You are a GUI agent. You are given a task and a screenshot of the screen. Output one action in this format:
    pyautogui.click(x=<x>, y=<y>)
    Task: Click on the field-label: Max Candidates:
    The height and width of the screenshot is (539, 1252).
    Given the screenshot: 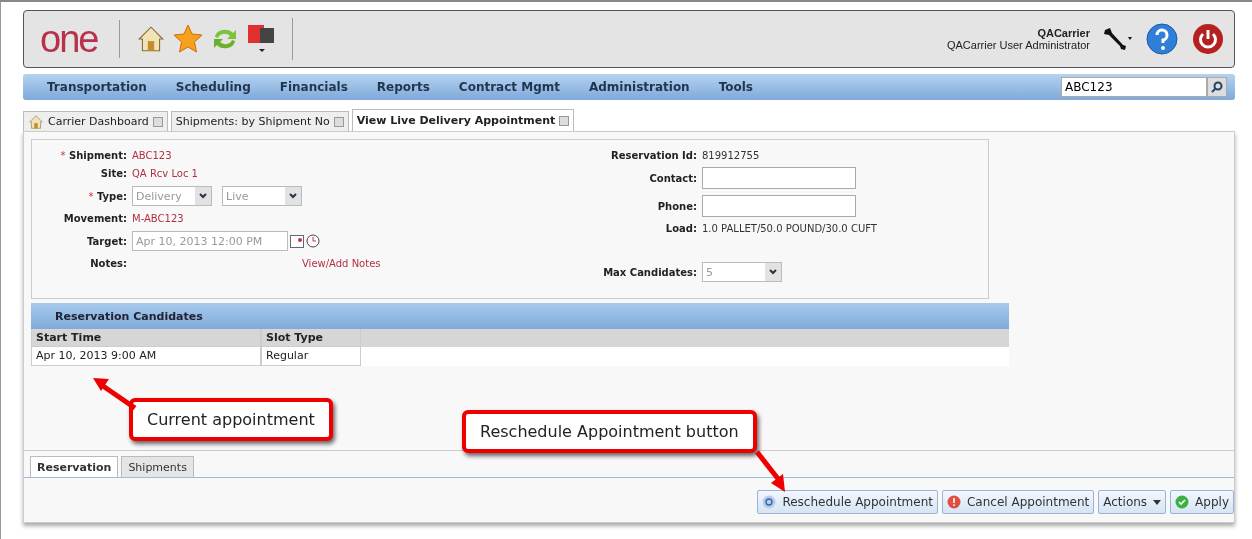 What is the action you would take?
    pyautogui.click(x=650, y=272)
    